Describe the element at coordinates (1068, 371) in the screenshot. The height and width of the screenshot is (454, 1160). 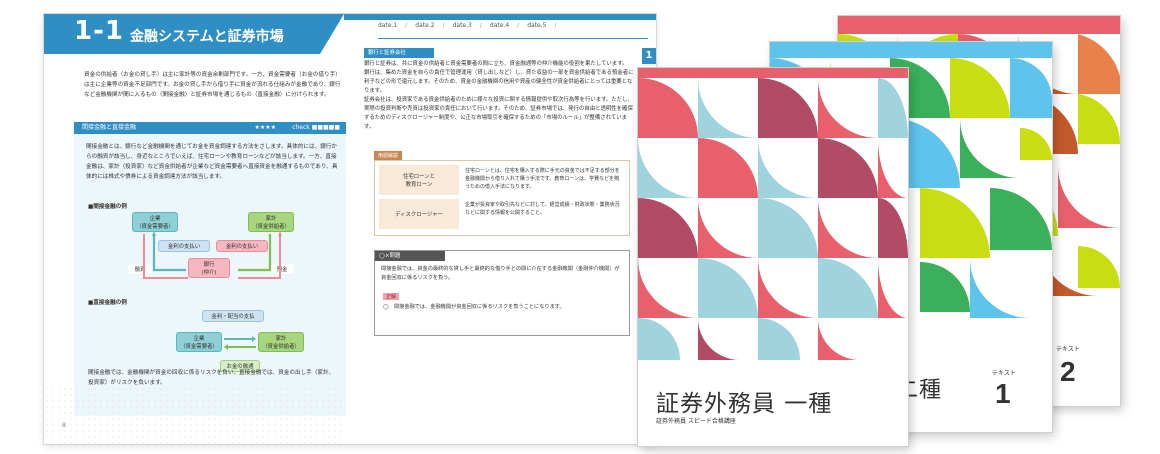
I see `back-vol-number: 2` at that location.